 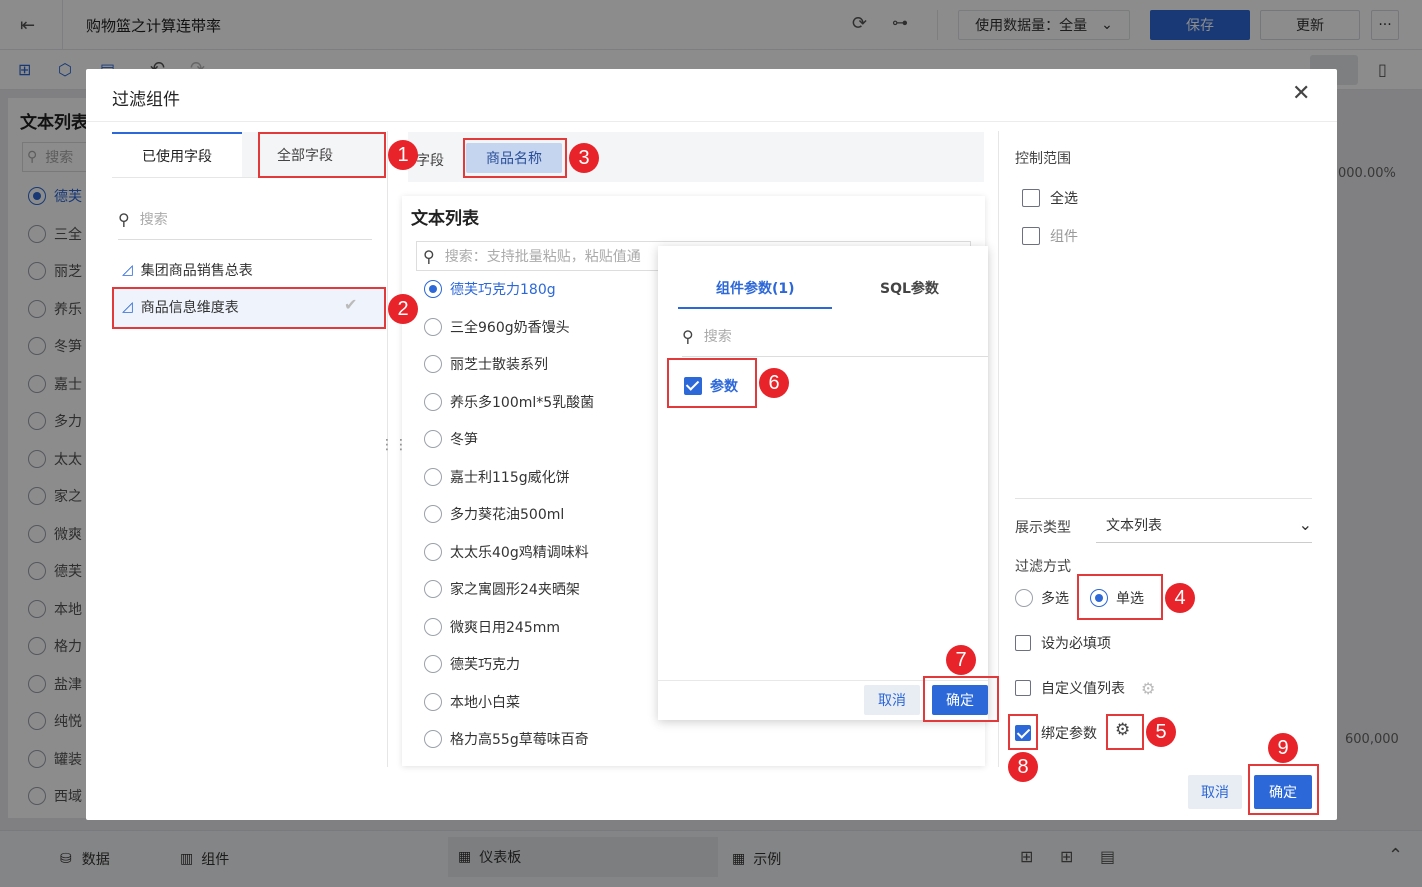 I want to click on popup-cancel-button: 取消, so click(x=892, y=700).